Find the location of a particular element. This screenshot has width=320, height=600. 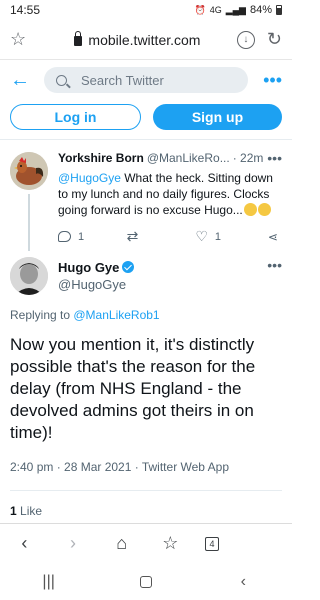

twitter-header: ← ••• is located at coordinates (146, 80).